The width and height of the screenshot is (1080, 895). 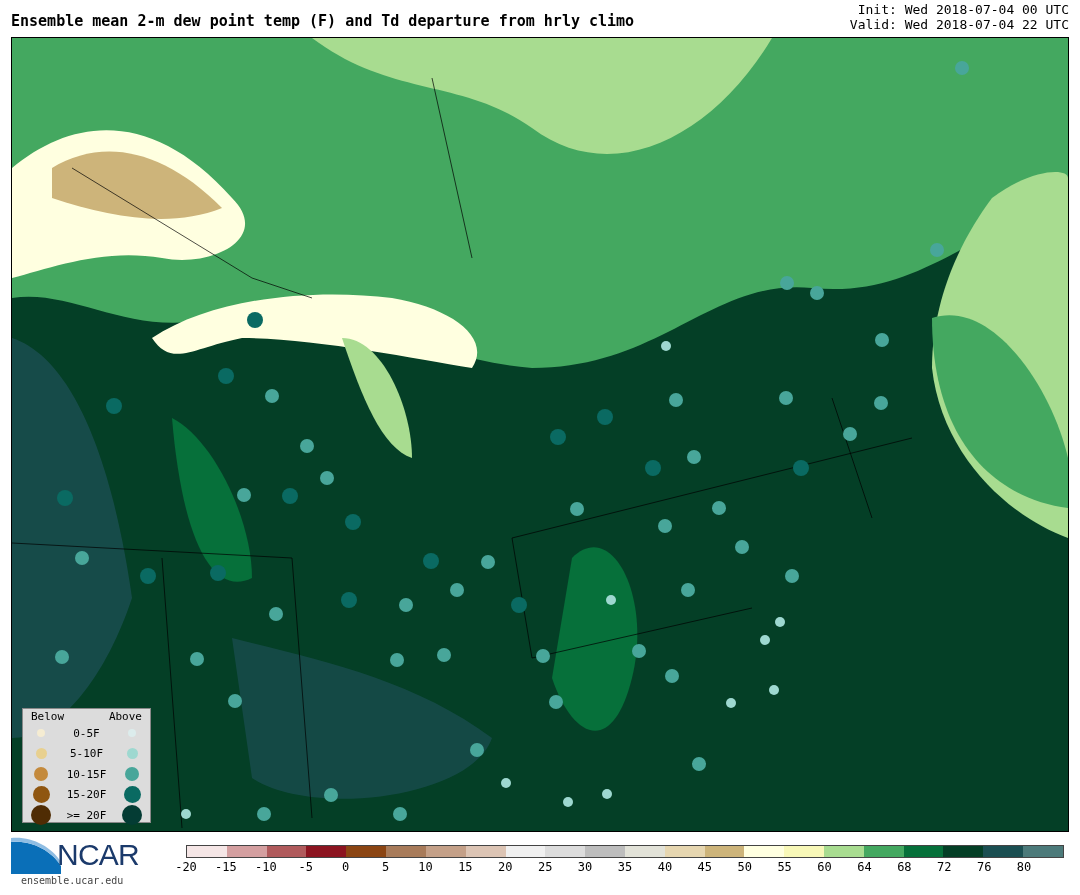 I want to click on legend-label: 5-10F, so click(x=86, y=754).